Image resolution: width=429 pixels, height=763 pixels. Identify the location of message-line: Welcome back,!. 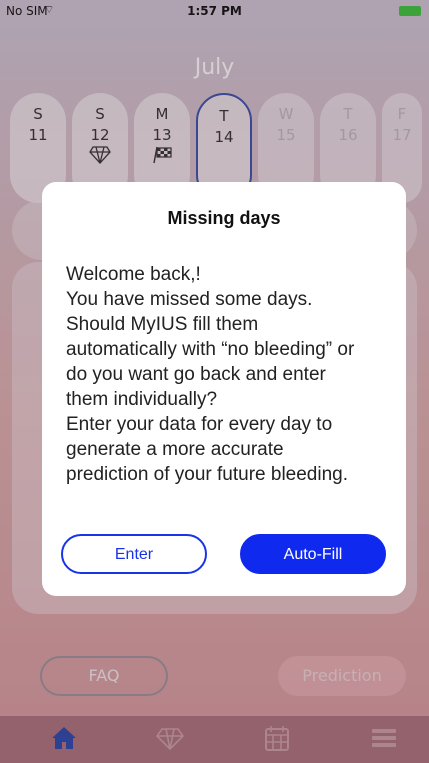
(133, 274).